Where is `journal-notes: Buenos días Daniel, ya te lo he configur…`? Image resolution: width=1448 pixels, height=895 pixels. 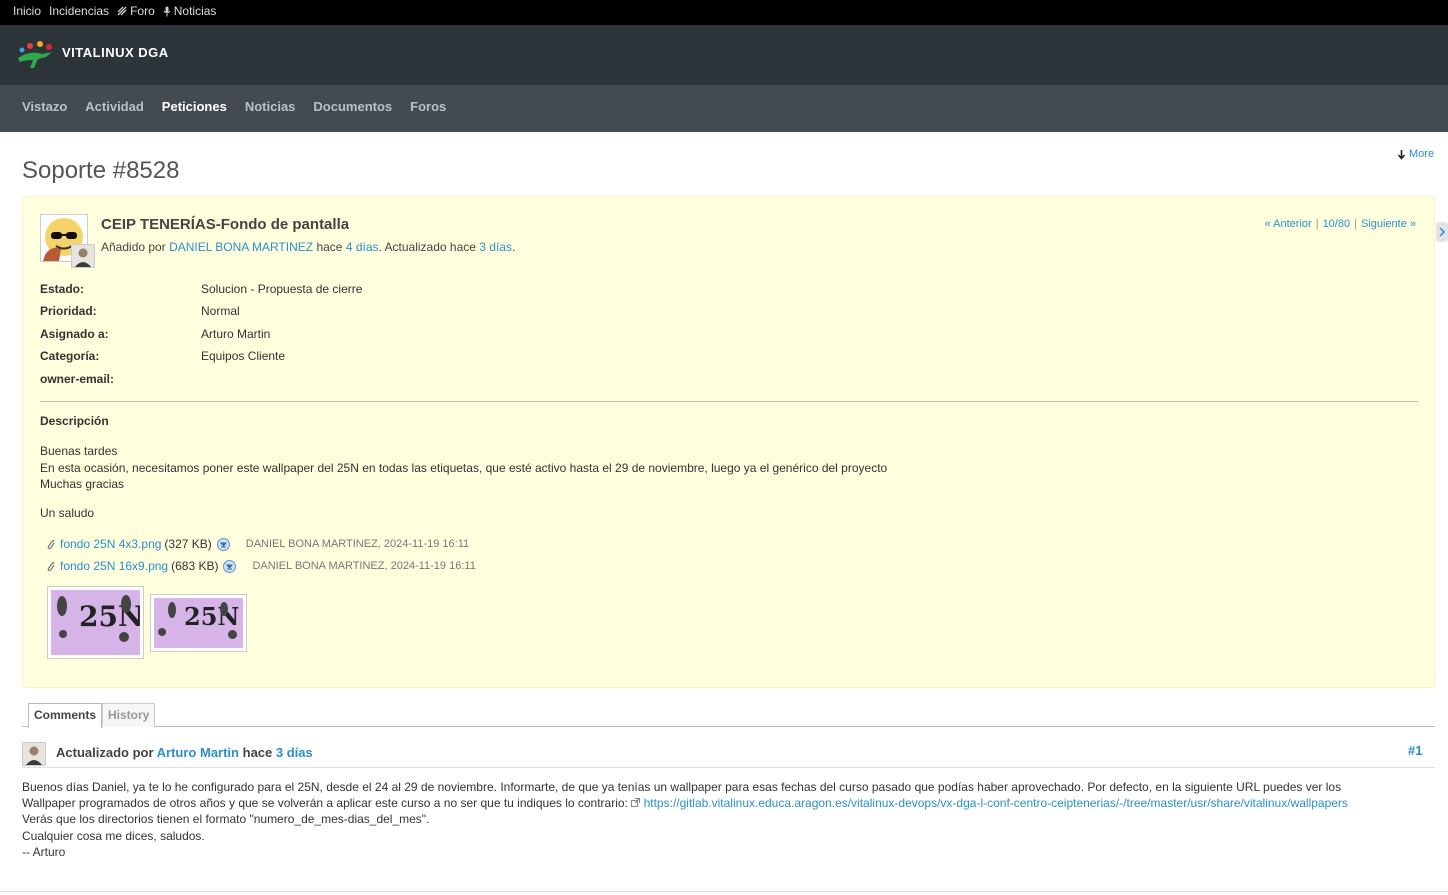
journal-notes: Buenos días Daniel, ya te lo he configur… is located at coordinates (722, 819).